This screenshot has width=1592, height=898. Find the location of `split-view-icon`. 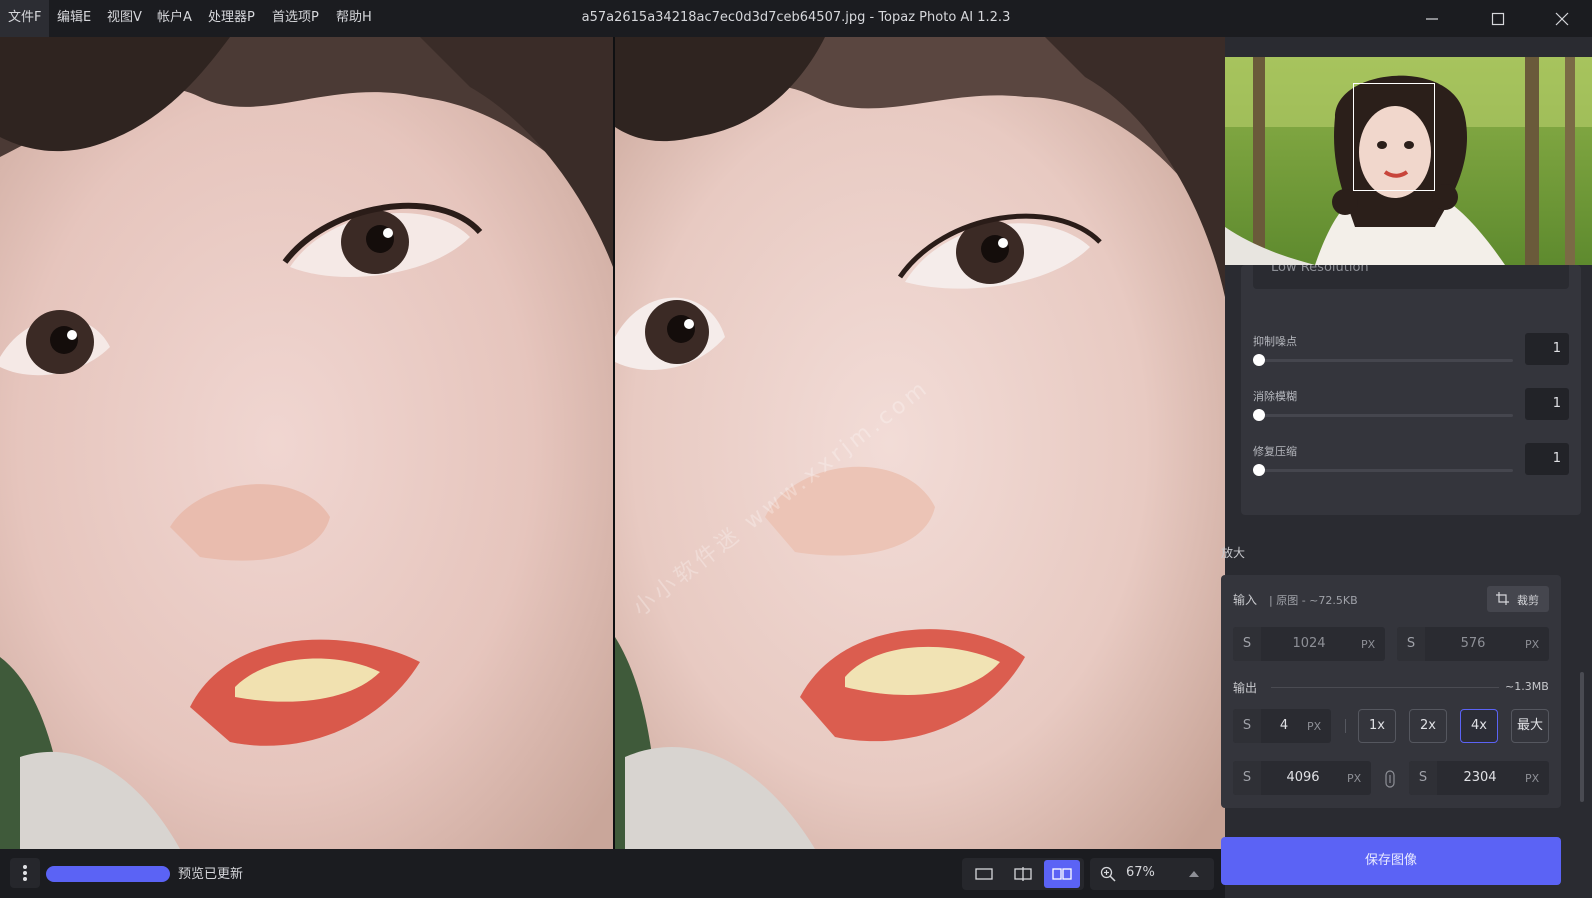

split-view-icon is located at coordinates (1023, 874).